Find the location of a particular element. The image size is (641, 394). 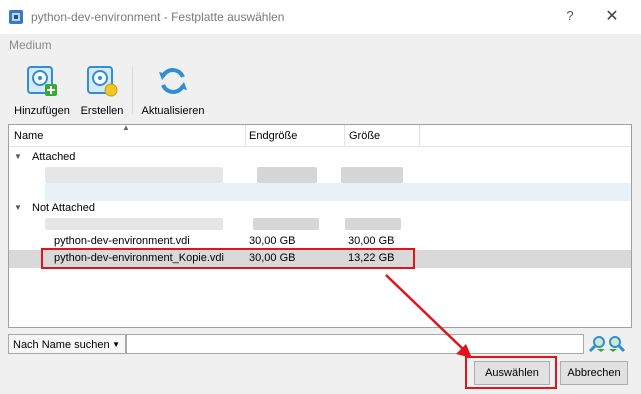

search-bar: Nach Name suchen ▼ is located at coordinates (318, 344).